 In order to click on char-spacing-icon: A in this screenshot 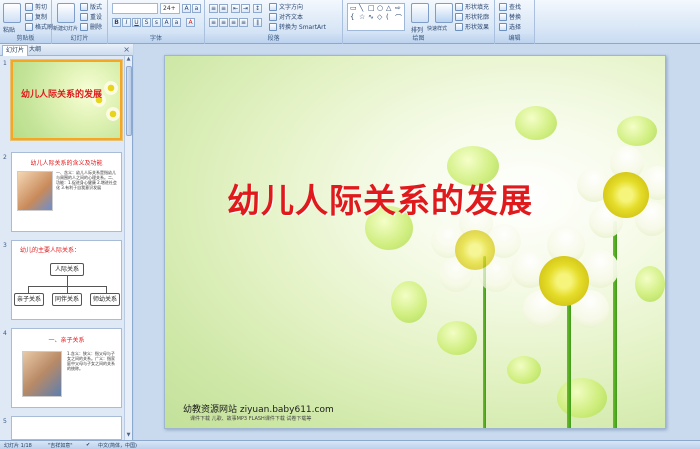, I will do `click(166, 22)`.